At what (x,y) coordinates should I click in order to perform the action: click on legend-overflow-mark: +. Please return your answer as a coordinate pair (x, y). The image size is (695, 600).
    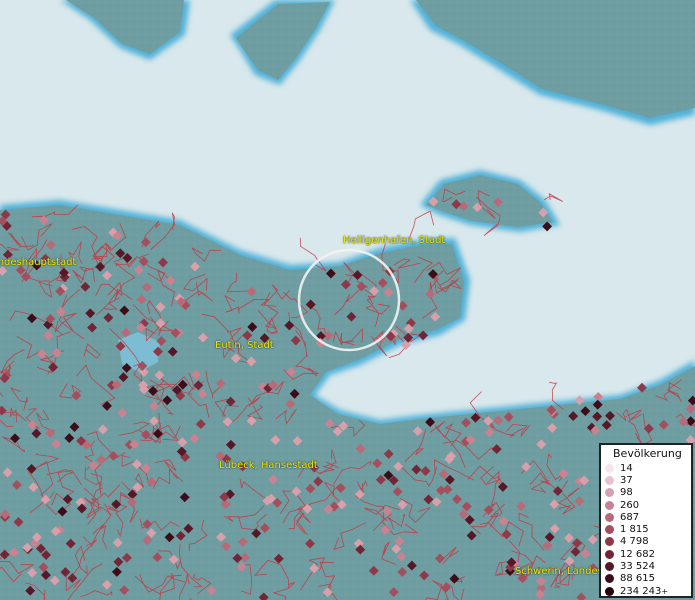
    Looking at the image, I should click on (665, 591).